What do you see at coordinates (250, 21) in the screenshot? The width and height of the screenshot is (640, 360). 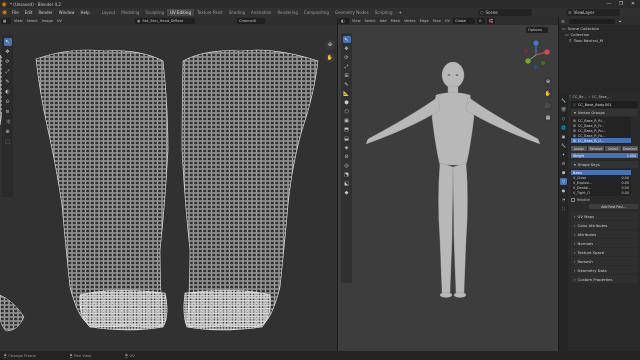 I see `uv-map-selector: Channel0` at bounding box center [250, 21].